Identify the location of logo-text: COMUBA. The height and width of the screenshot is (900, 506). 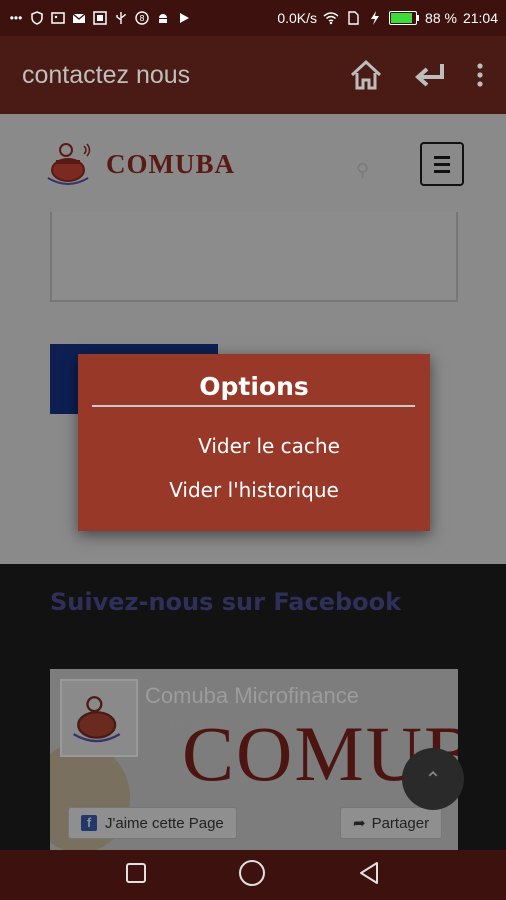
(170, 163).